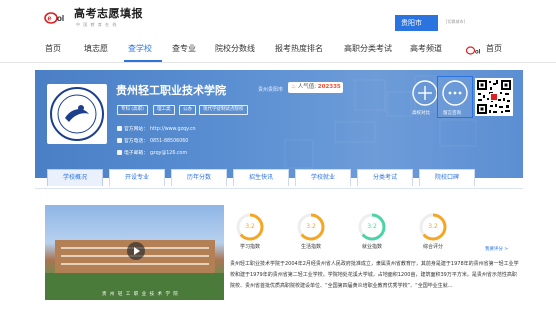  I want to click on school-city: 贵州贵阳市, so click(271, 90).